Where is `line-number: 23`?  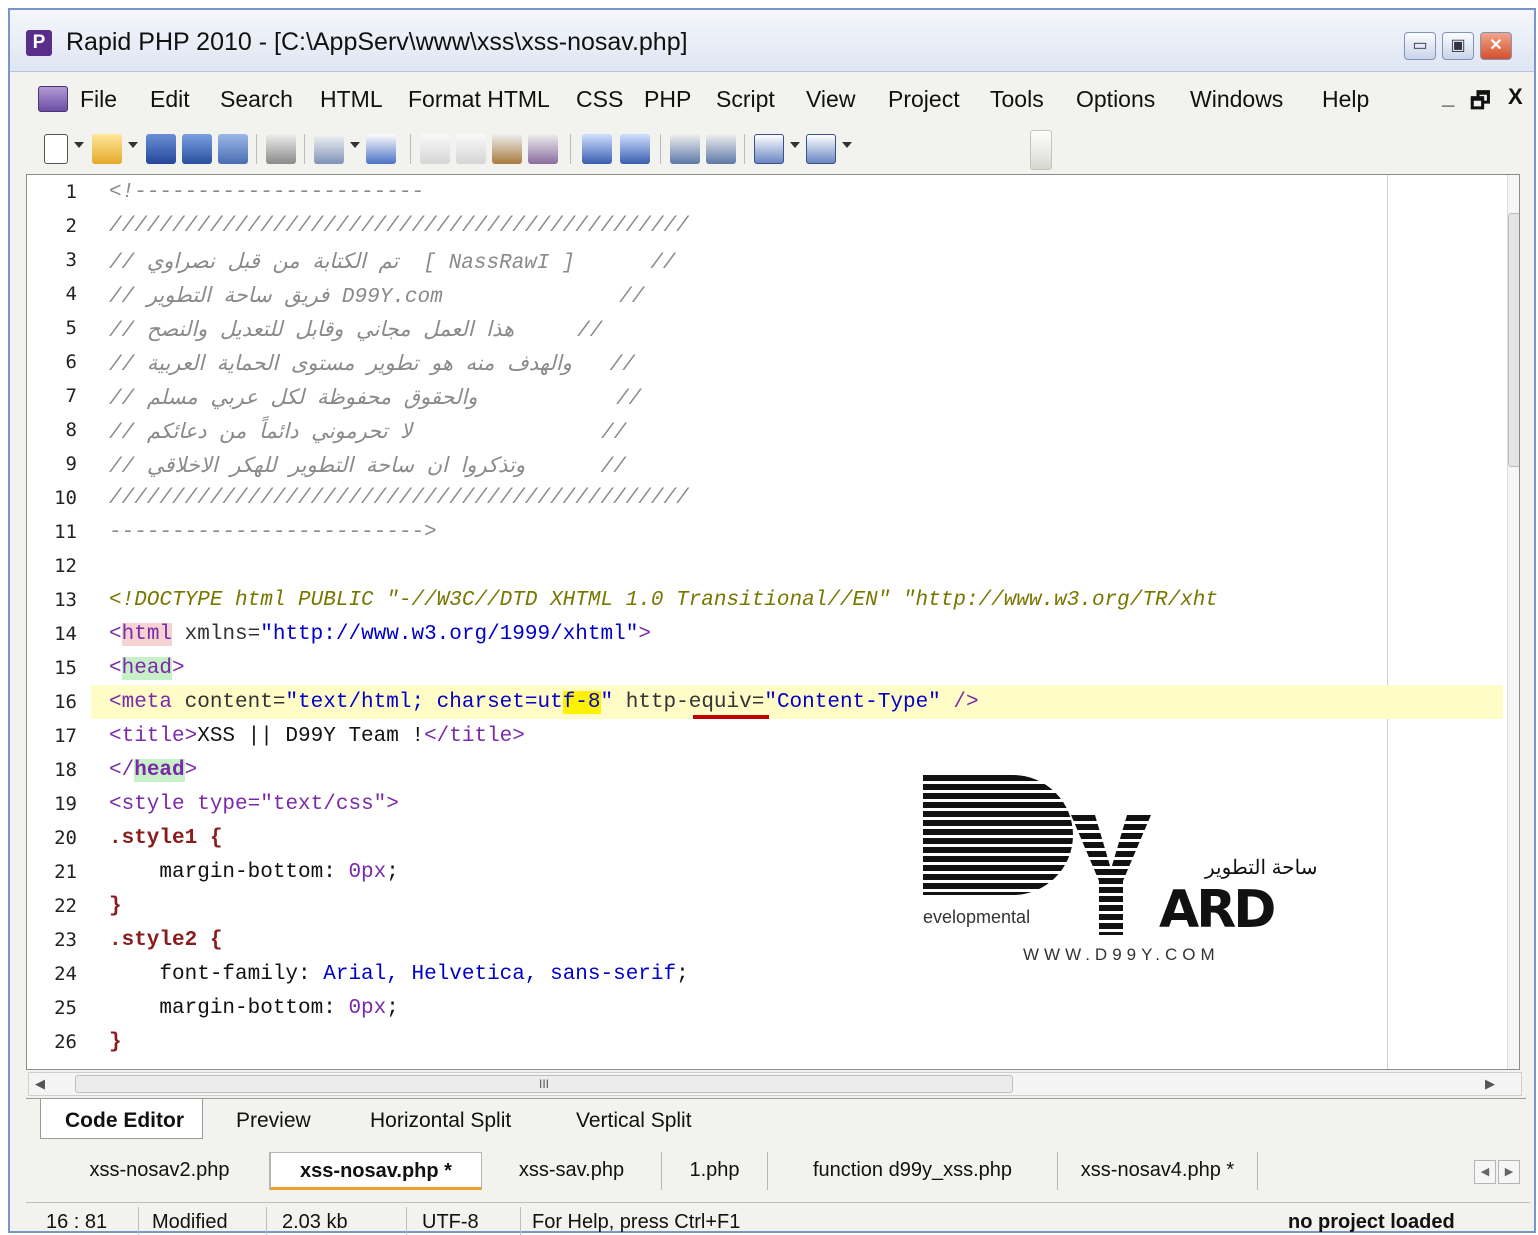
line-number: 23 is located at coordinates (65, 940).